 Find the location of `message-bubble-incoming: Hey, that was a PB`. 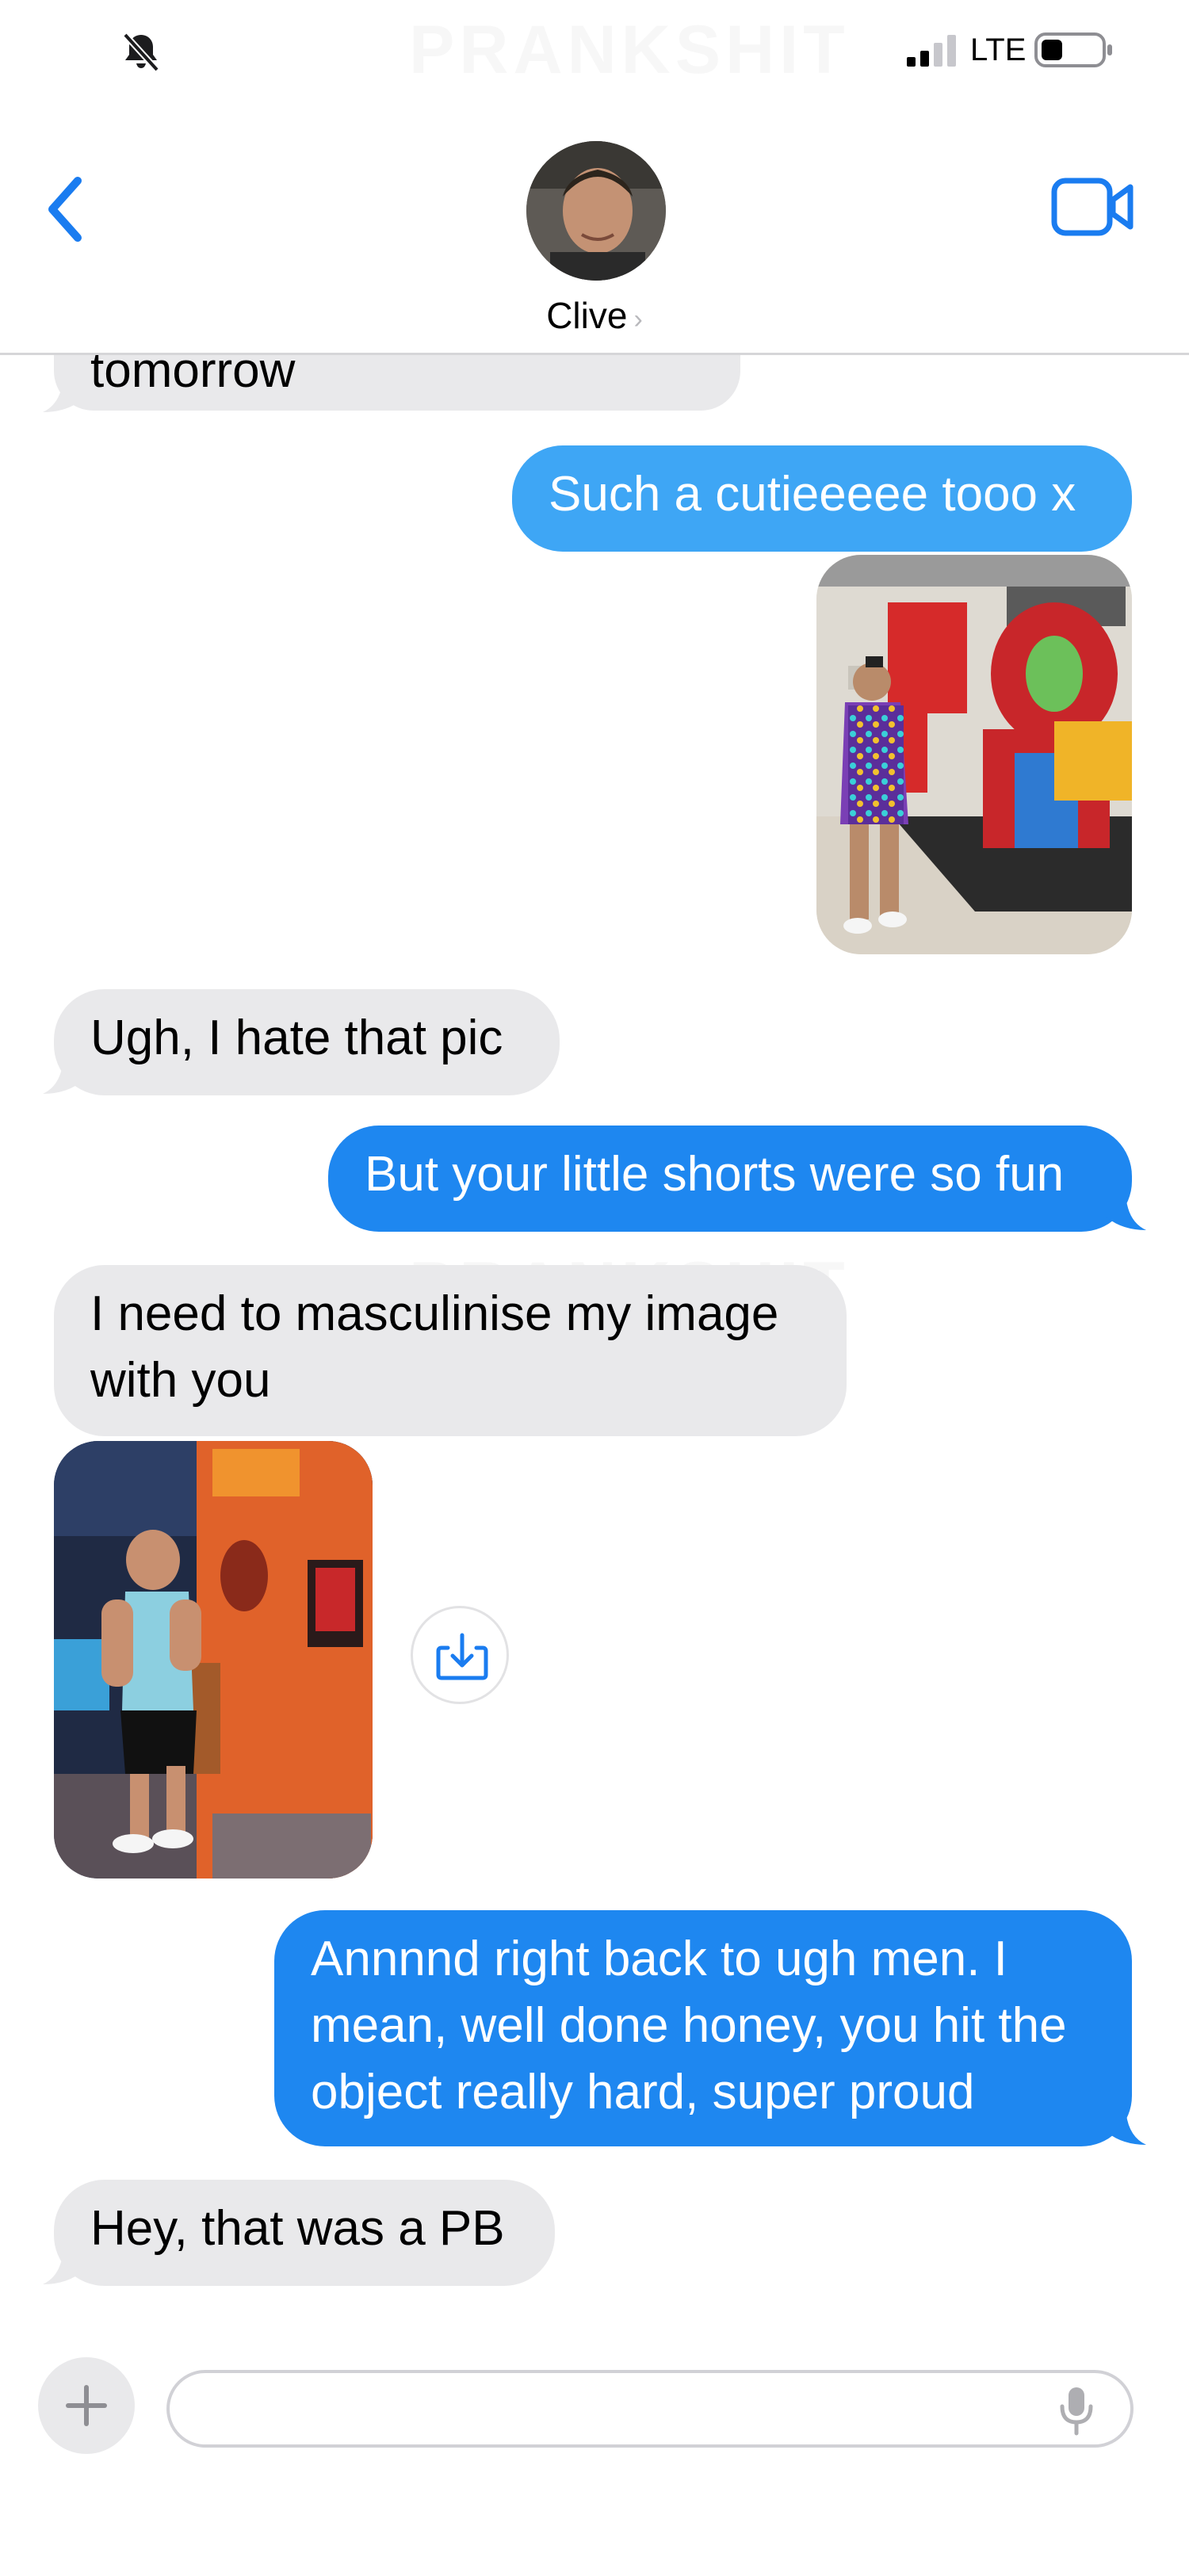

message-bubble-incoming: Hey, that was a PB is located at coordinates (304, 2233).